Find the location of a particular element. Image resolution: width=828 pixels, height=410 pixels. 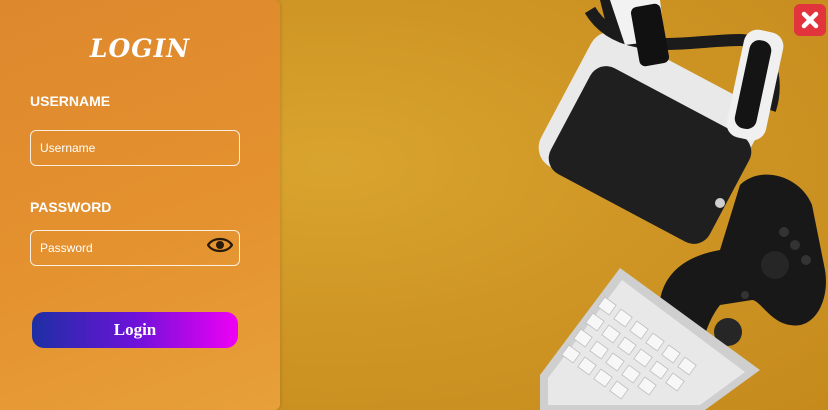

close-icon is located at coordinates (810, 20).